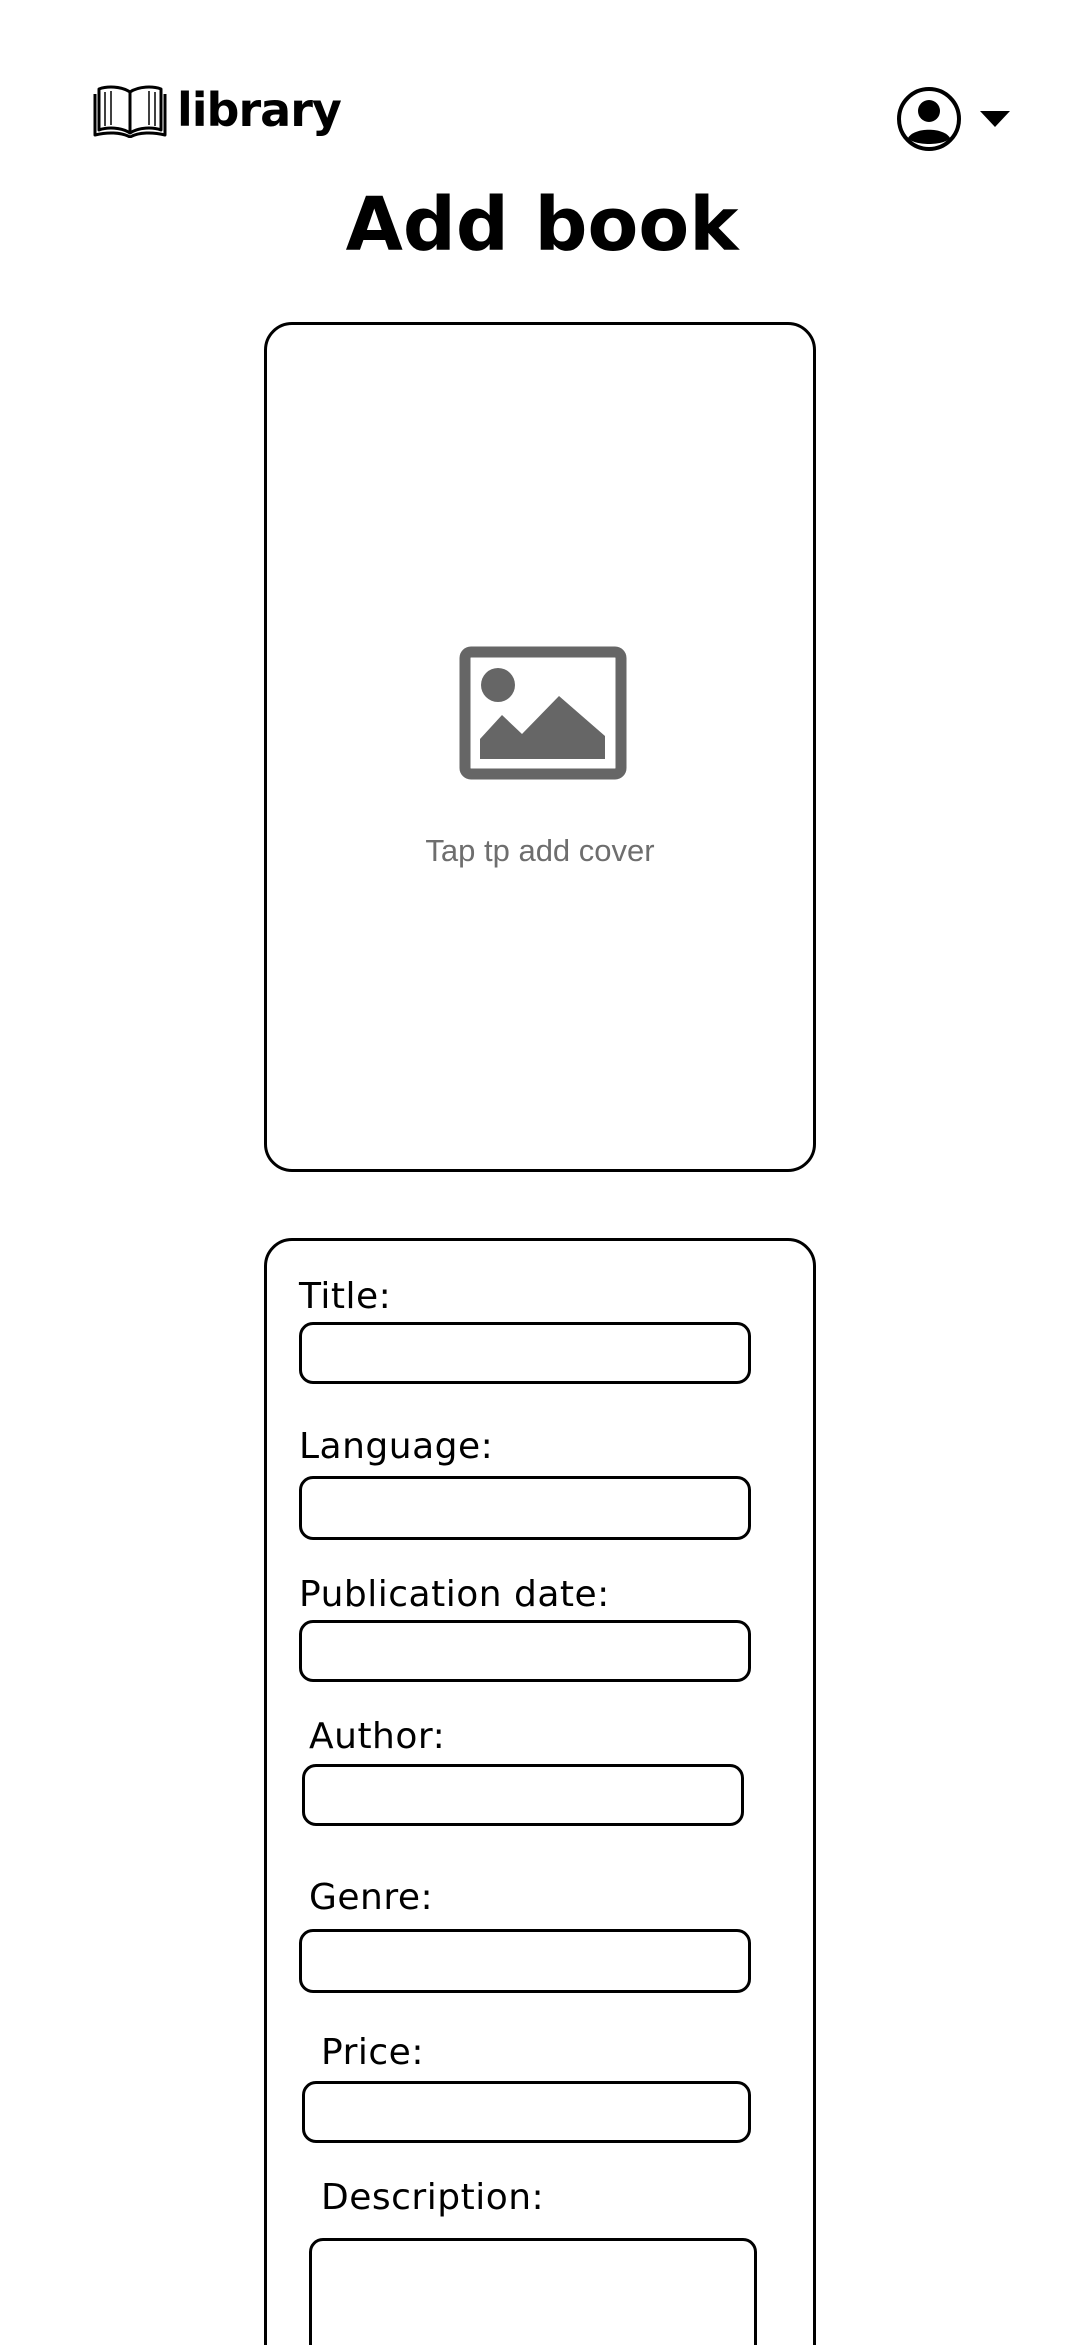 This screenshot has width=1084, height=2345. I want to click on publication-date-input, so click(525, 1651).